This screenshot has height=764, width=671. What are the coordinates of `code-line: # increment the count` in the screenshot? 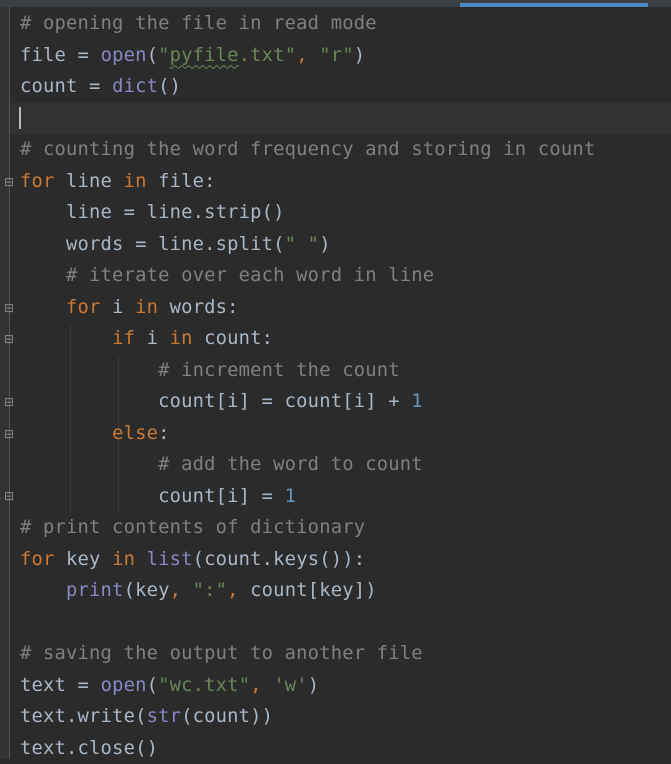 It's located at (307, 371).